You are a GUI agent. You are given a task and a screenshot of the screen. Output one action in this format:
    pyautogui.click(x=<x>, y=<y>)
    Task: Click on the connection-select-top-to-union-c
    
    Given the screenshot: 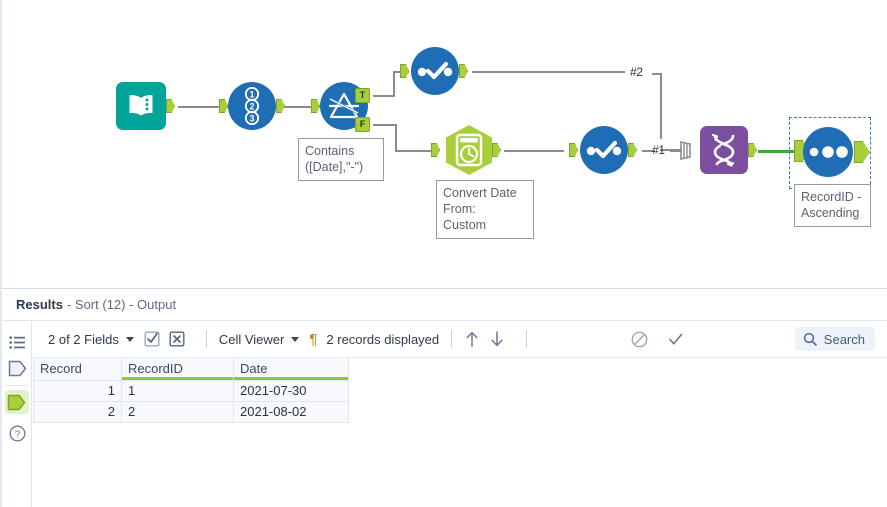 What is the action you would take?
    pyautogui.click(x=661, y=106)
    